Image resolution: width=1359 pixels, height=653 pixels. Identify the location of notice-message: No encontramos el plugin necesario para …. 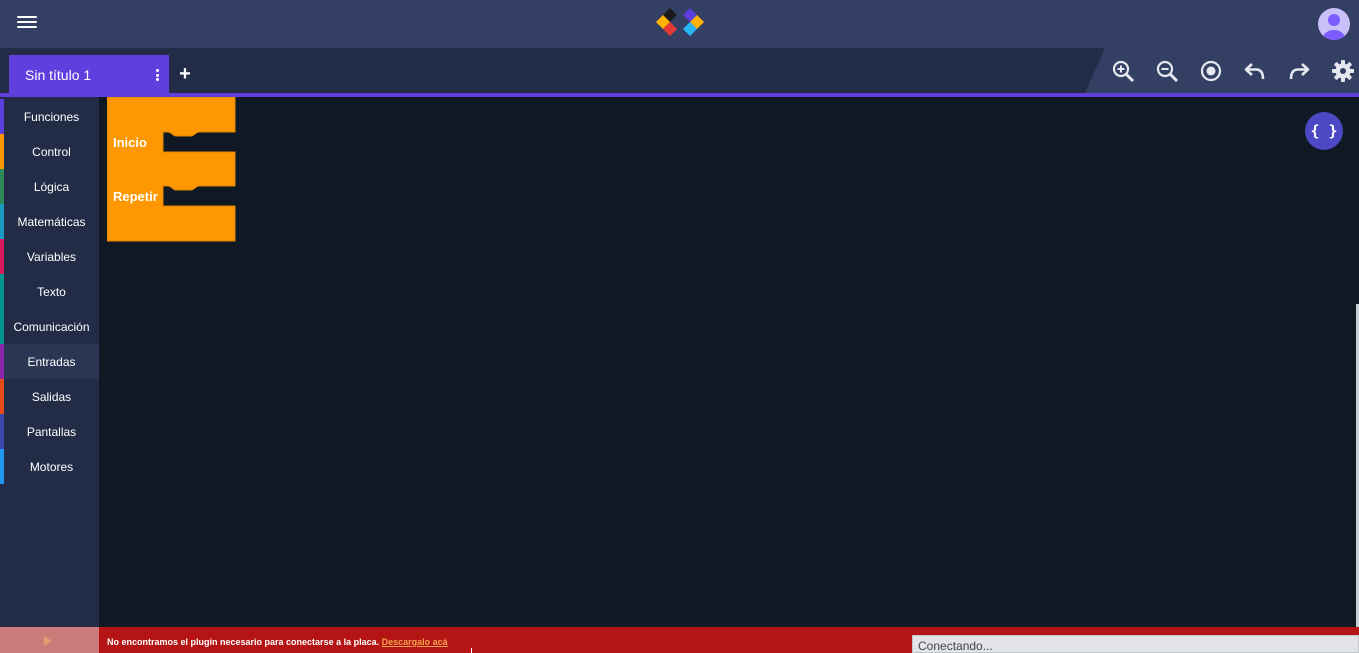
(243, 642).